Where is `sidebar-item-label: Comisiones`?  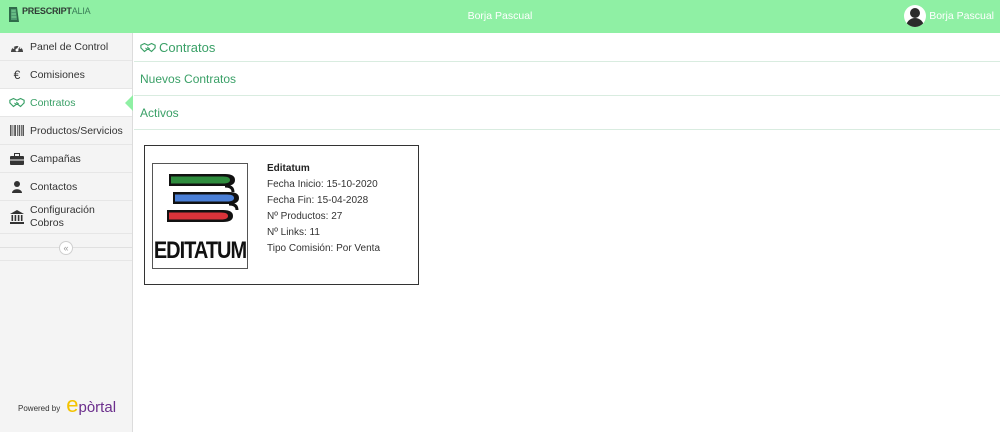 sidebar-item-label: Comisiones is located at coordinates (57, 74).